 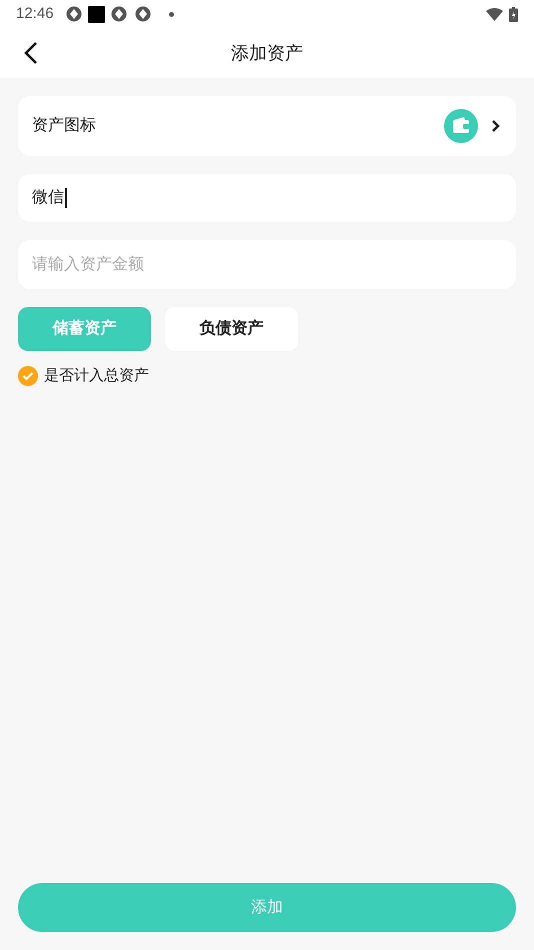 What do you see at coordinates (494, 14) in the screenshot?
I see `wifi-icon` at bounding box center [494, 14].